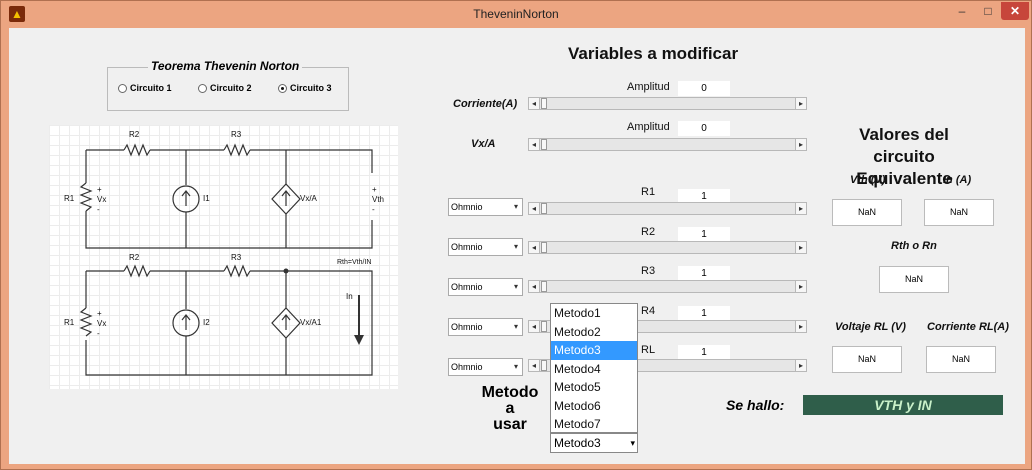 The image size is (1032, 470). What do you see at coordinates (704, 352) in the screenshot?
I see `rl-value-input: 1` at bounding box center [704, 352].